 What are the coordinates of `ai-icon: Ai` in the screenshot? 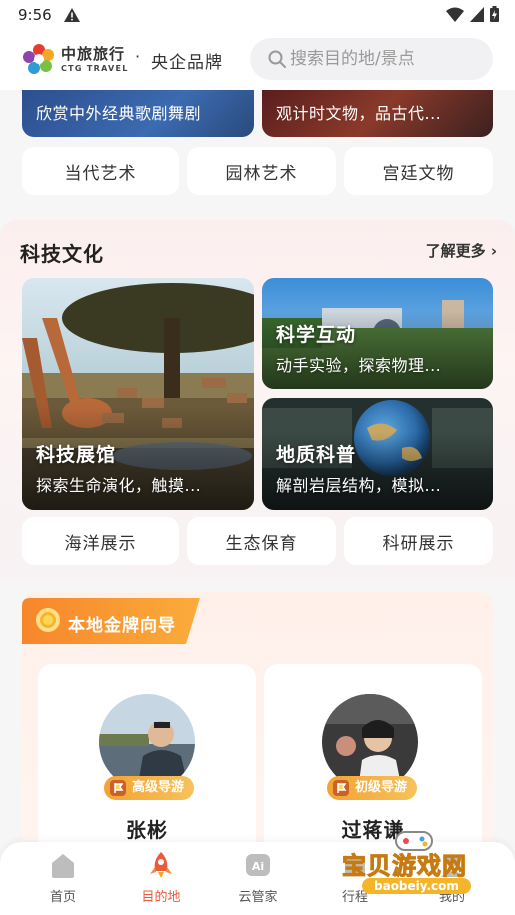 It's located at (258, 865).